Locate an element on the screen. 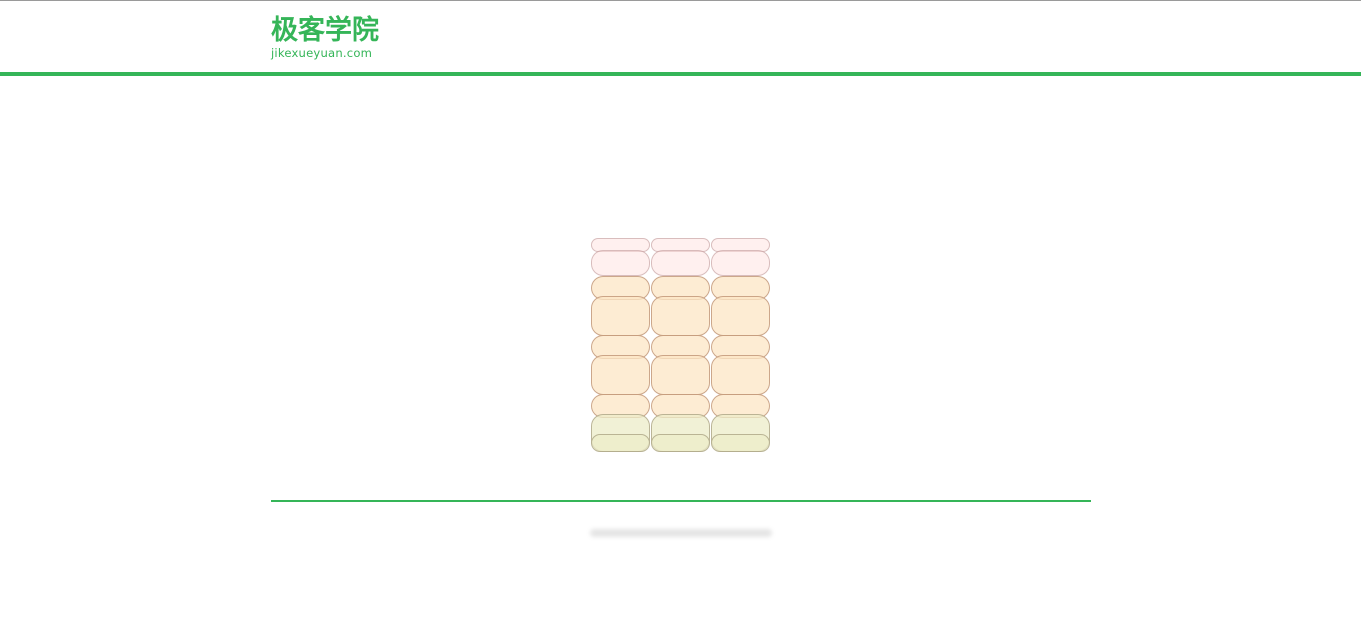  site-logo: 极客学院 jikexueyuan.com is located at coordinates (329, 39).